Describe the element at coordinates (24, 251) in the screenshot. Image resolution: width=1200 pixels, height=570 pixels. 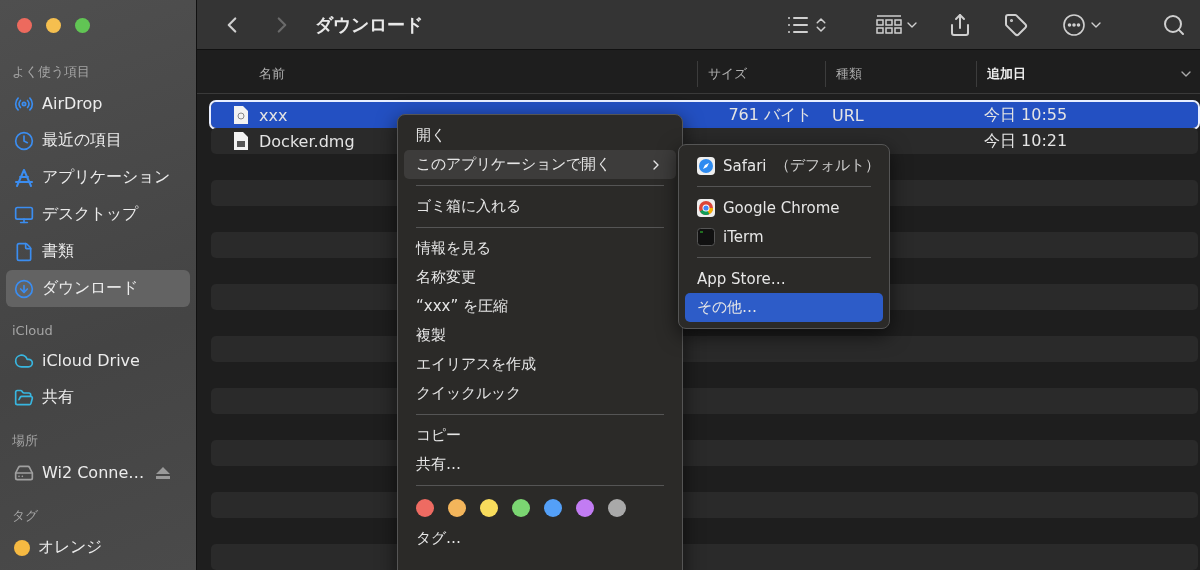
I see `document-icon` at that location.